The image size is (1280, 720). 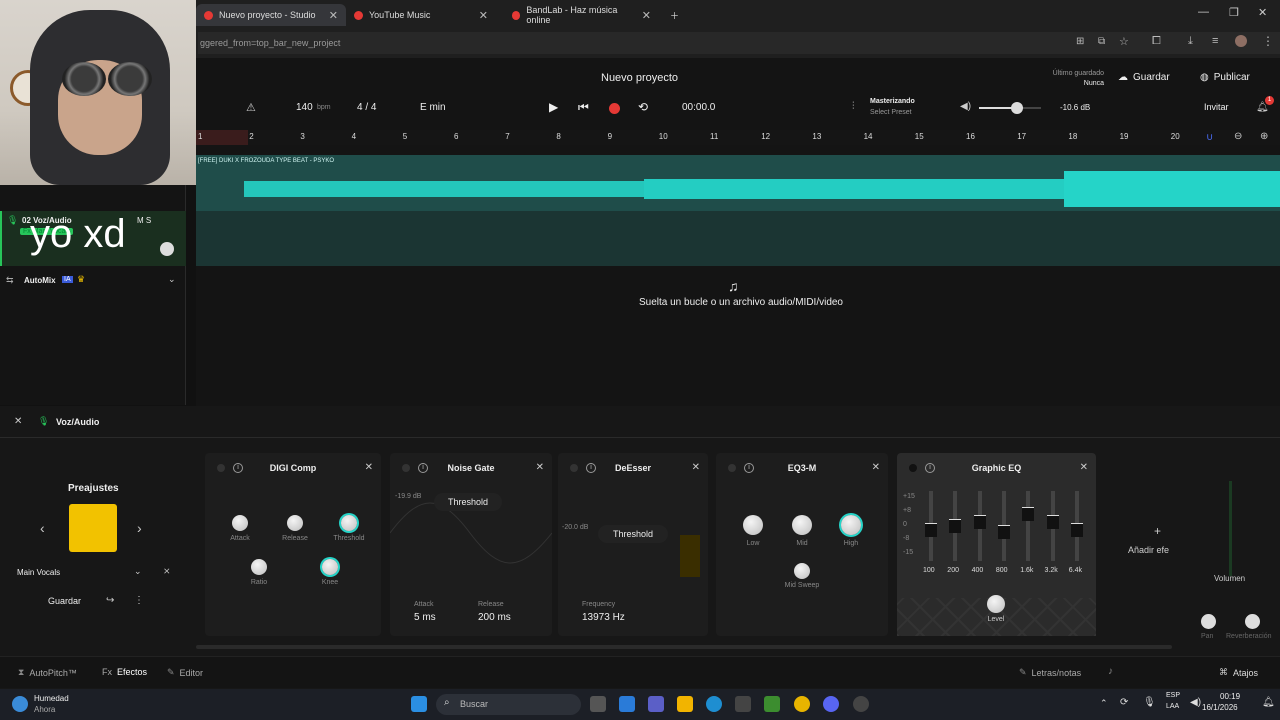 I want to click on install-icon: ⧉, so click(x=1101, y=41).